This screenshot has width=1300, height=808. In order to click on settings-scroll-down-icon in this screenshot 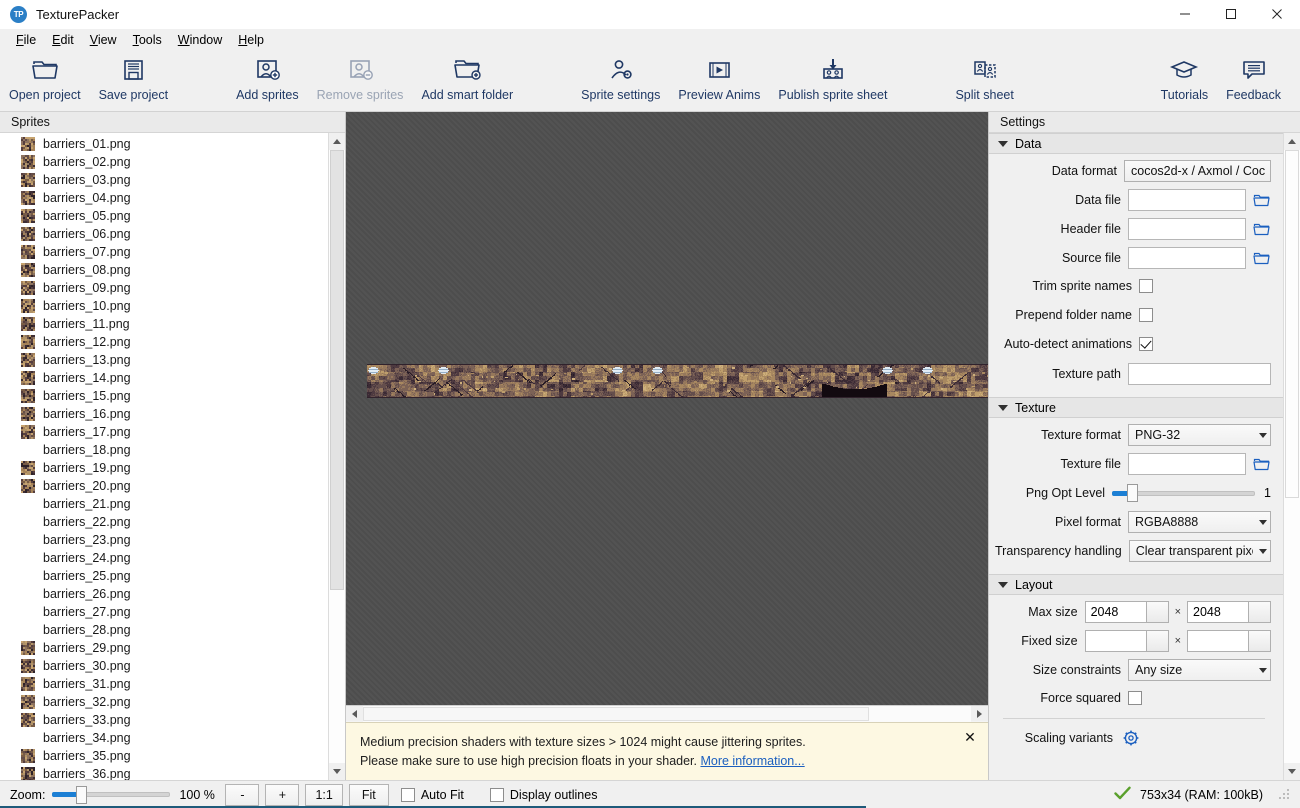, I will do `click(1292, 771)`.